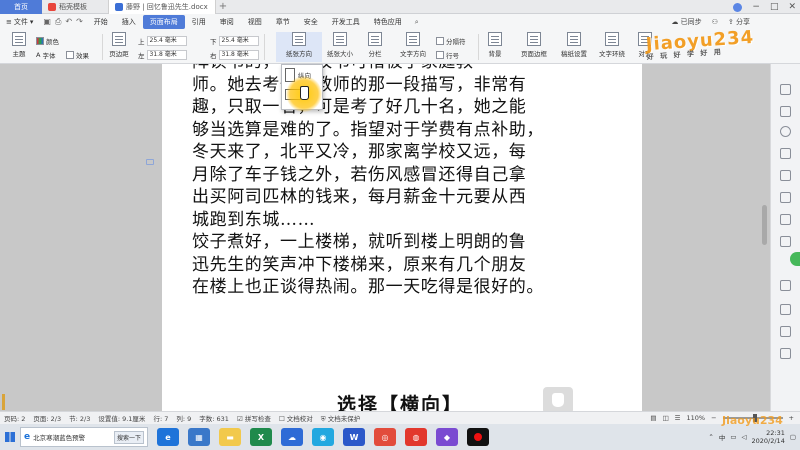 This screenshot has height=450, width=800. I want to click on menu-view: 视图, so click(255, 22).